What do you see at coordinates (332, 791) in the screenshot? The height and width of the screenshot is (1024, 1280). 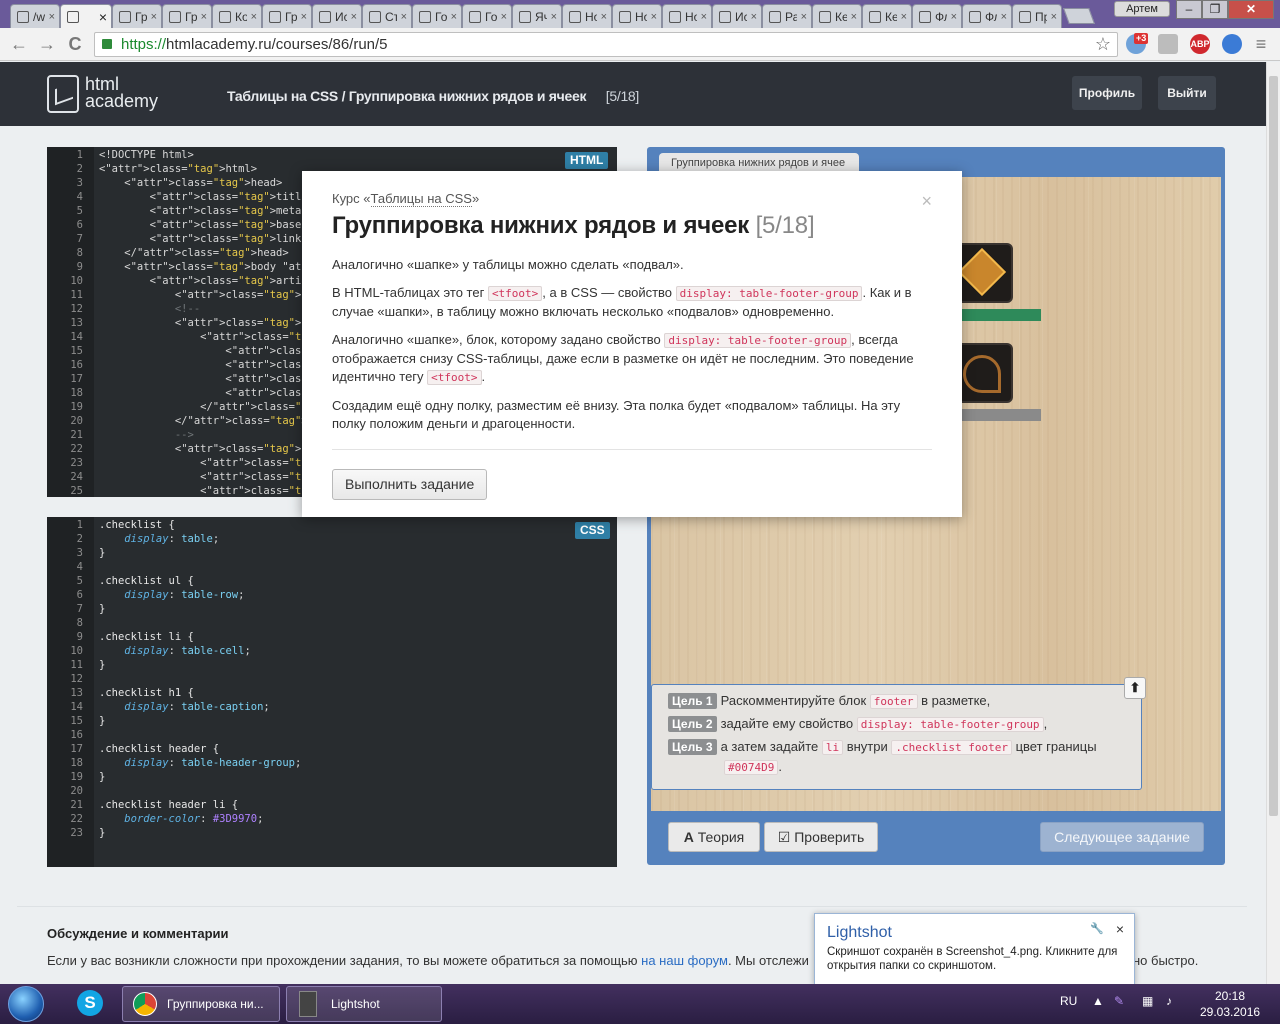 I see `code-line: 20` at bounding box center [332, 791].